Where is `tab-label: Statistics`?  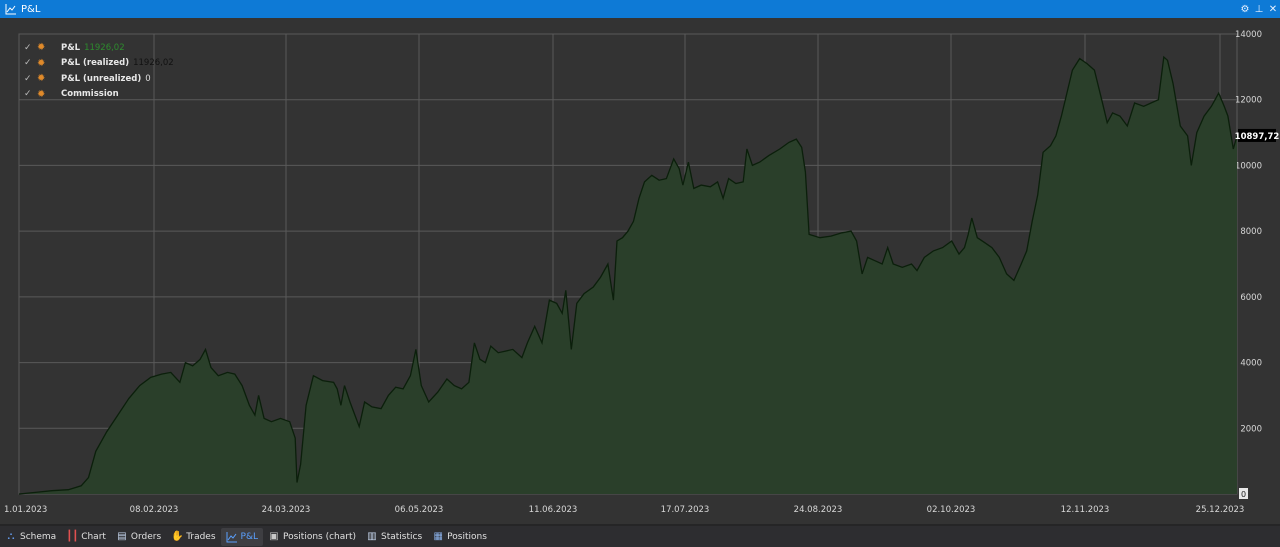 tab-label: Statistics is located at coordinates (402, 536).